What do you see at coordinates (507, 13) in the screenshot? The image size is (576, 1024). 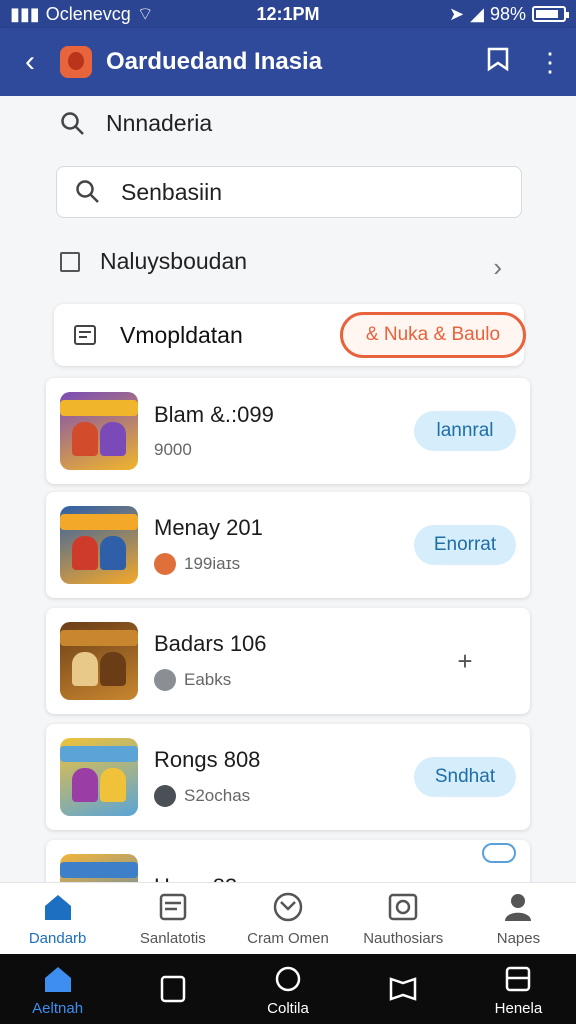 I see `battery-percent: 98%` at bounding box center [507, 13].